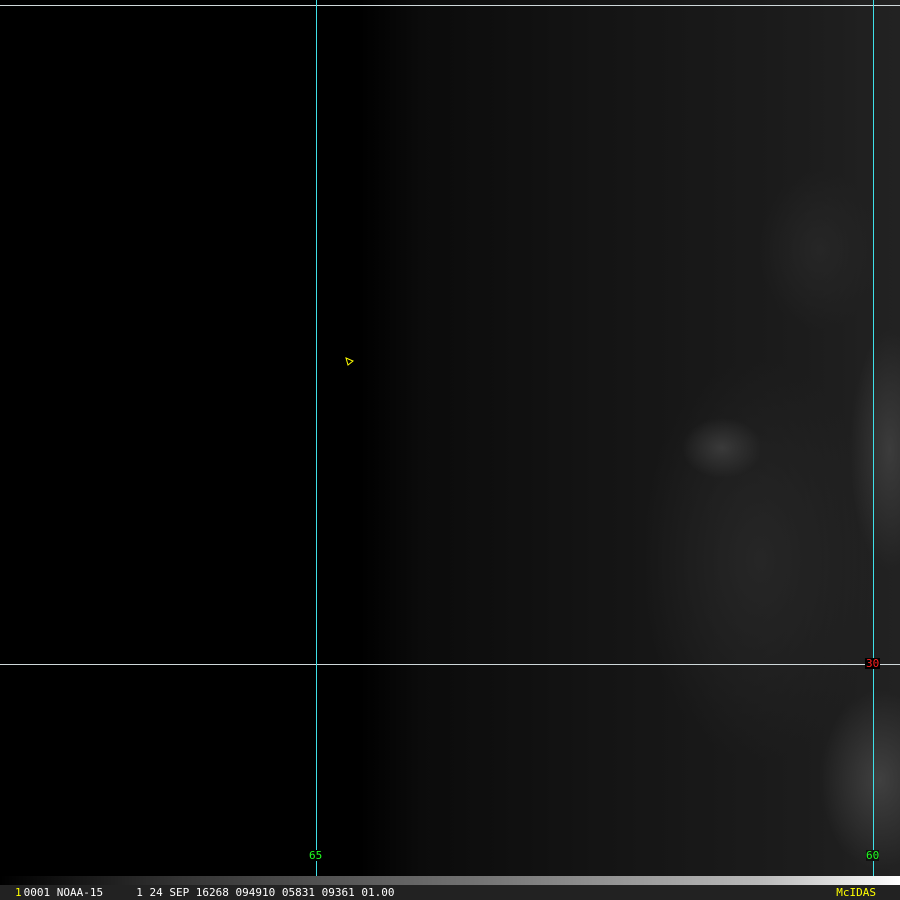 The height and width of the screenshot is (900, 900). Describe the element at coordinates (316, 855) in the screenshot. I see `longitude-label-65: 65` at that location.